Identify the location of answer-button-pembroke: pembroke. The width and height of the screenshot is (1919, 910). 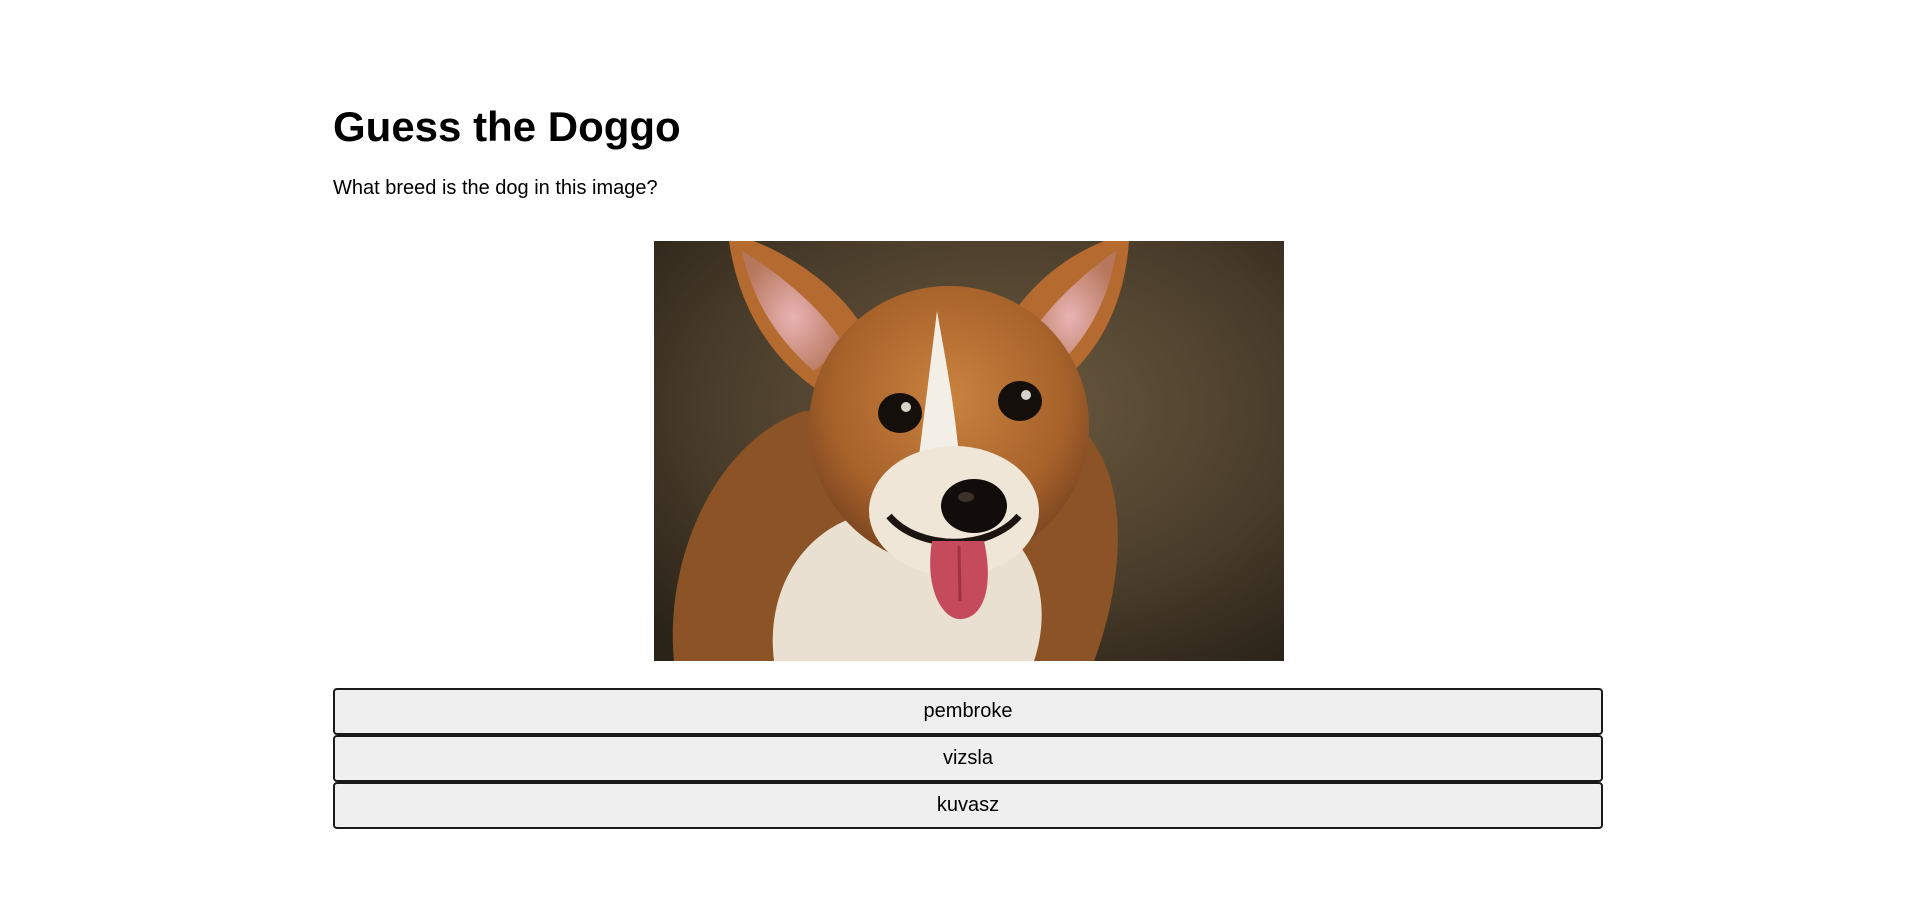
(968, 711).